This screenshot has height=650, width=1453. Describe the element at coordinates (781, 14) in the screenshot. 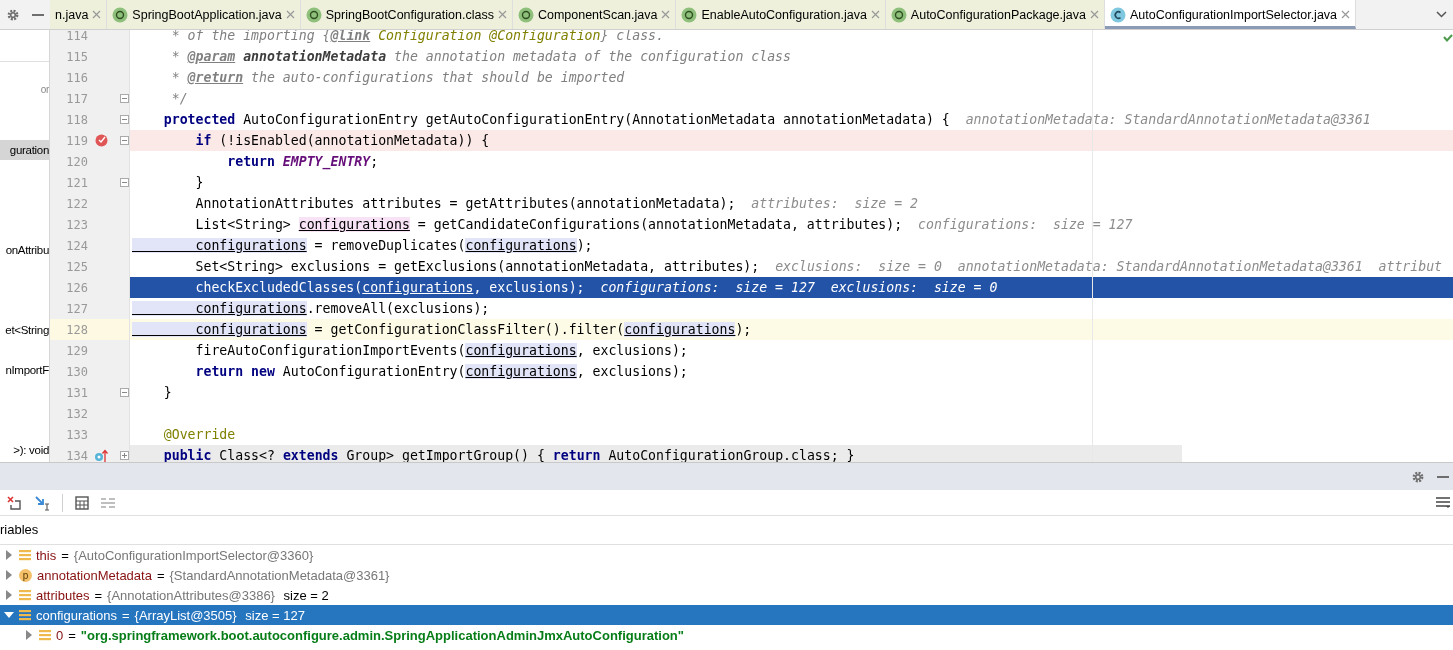

I see `editor-tab: EnableAutoConfiguration.java` at that location.